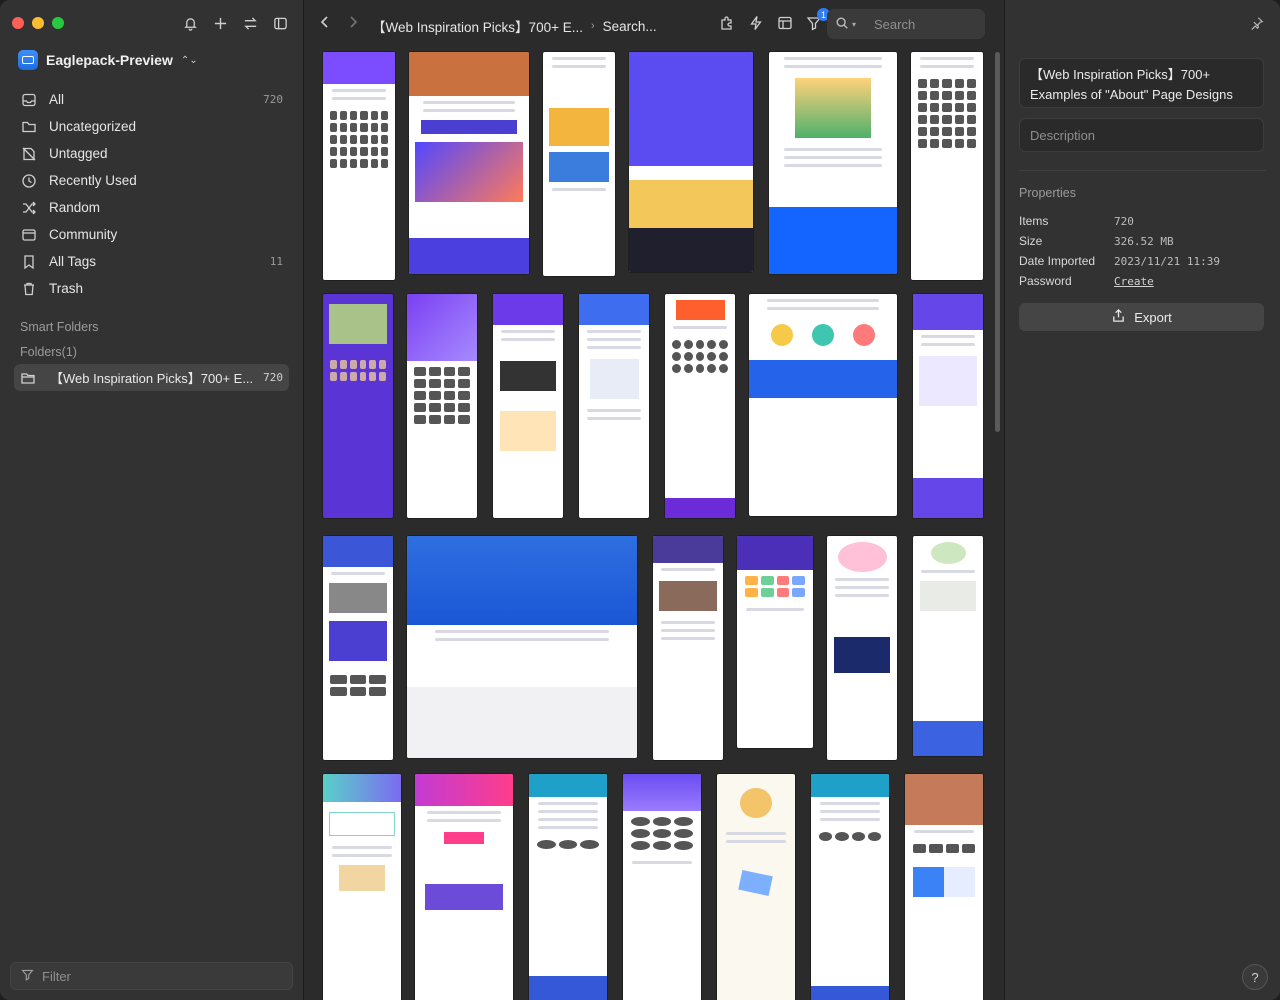  What do you see at coordinates (58, 23) in the screenshot?
I see `maximize-window-button` at bounding box center [58, 23].